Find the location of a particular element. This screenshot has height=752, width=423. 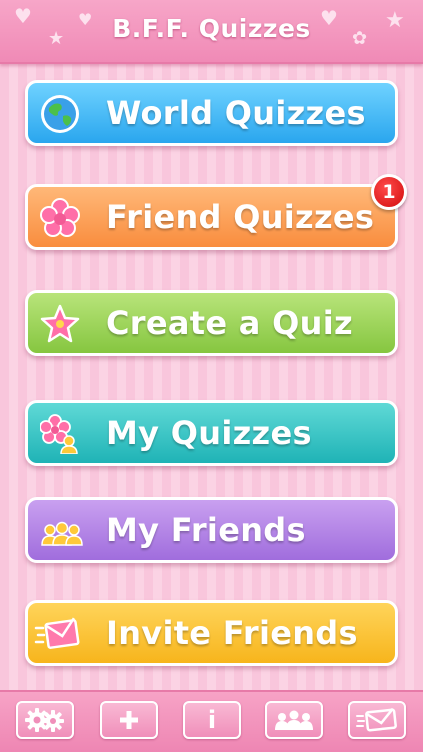

globe-icon is located at coordinates (60, 114).